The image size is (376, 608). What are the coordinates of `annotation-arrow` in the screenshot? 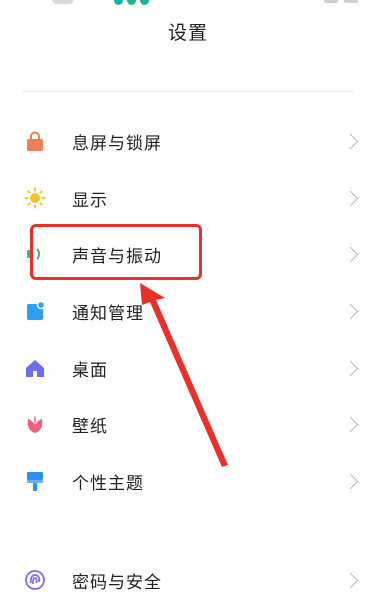 It's located at (184, 375).